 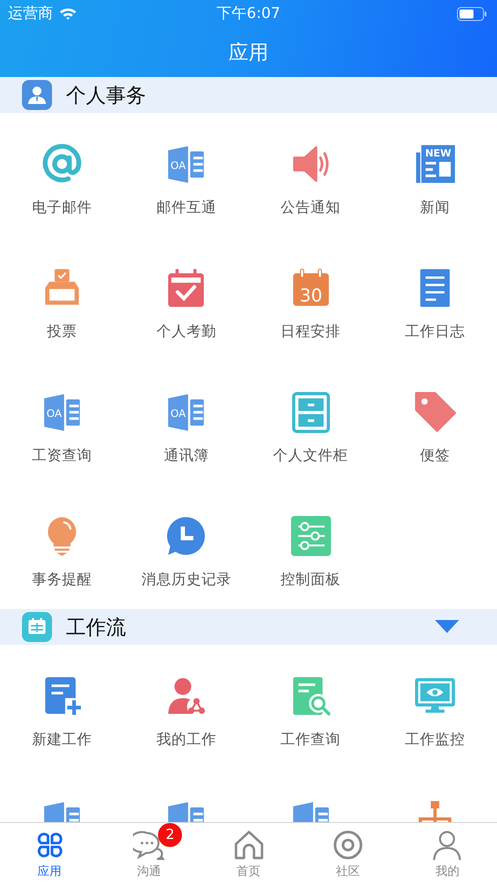 What do you see at coordinates (447, 627) in the screenshot?
I see `caret-icon` at bounding box center [447, 627].